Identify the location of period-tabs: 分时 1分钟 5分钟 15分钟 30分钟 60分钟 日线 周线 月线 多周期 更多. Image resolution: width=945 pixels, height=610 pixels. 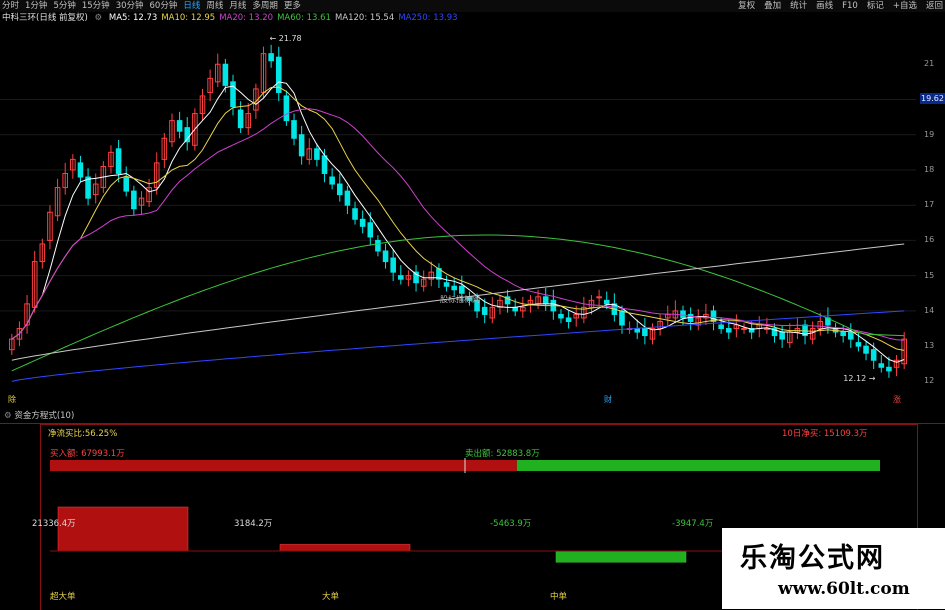
(154, 6).